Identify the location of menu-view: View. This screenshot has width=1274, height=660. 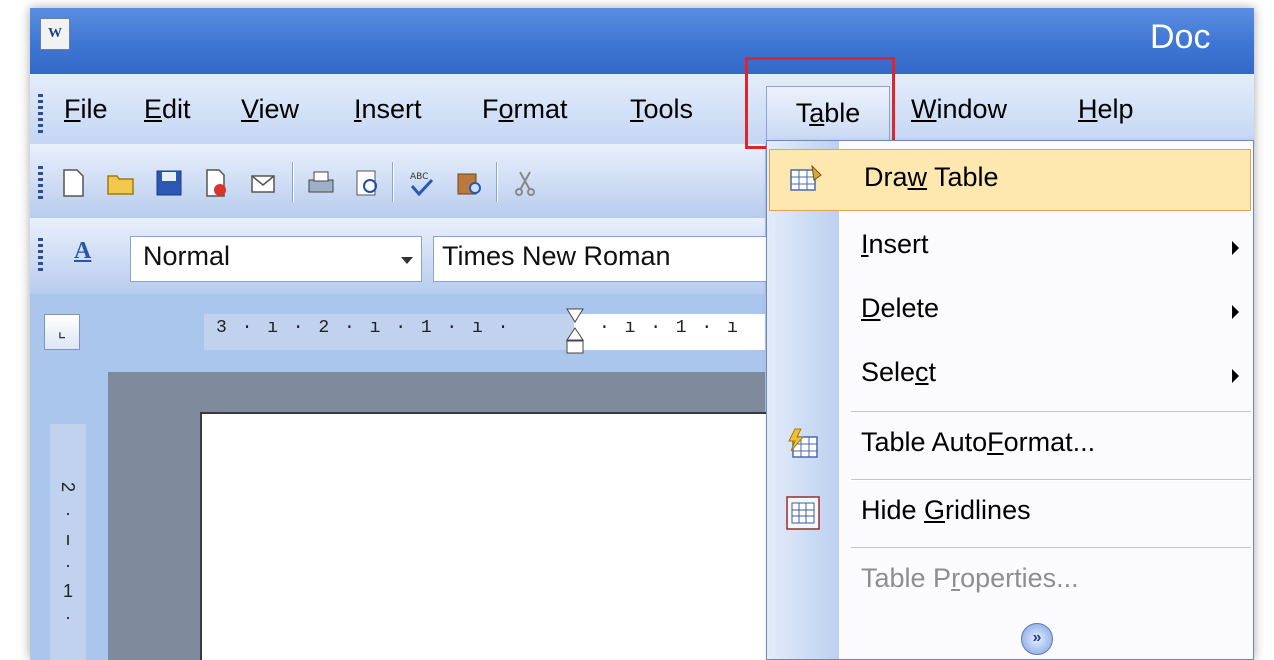
(270, 112).